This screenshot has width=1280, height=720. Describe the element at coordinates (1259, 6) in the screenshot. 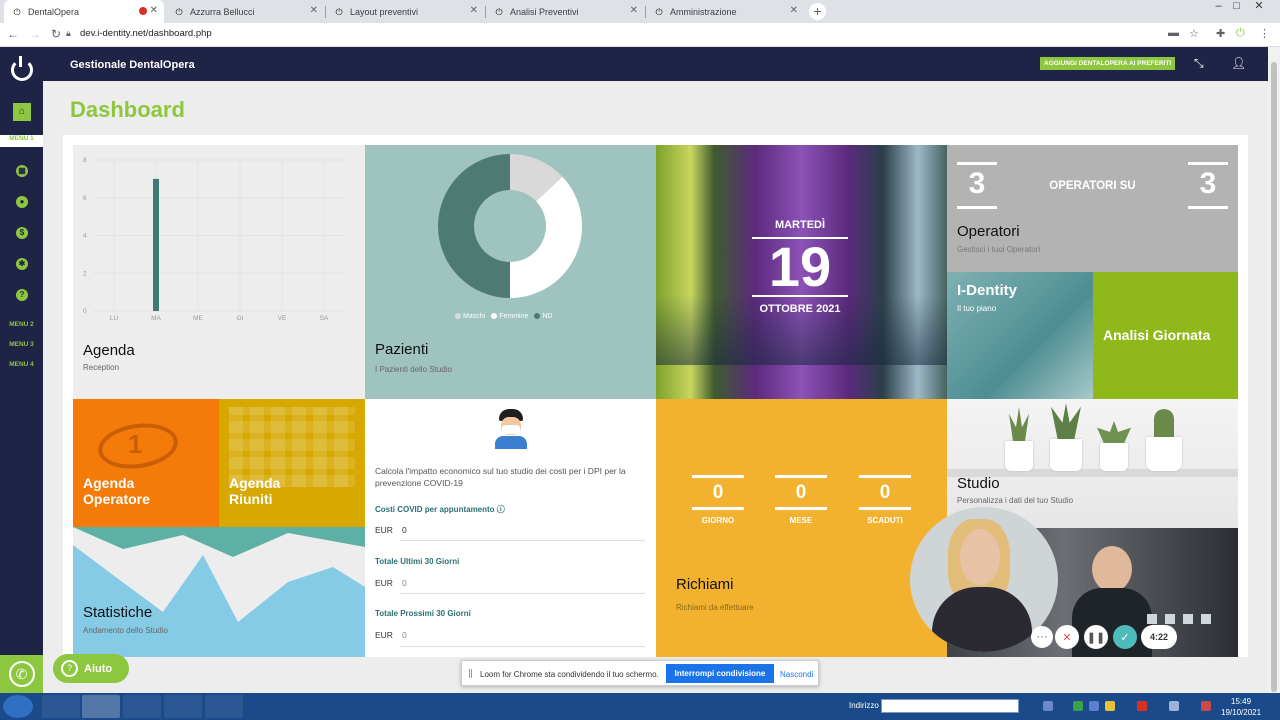

I see `window-close-icon: ✕` at that location.